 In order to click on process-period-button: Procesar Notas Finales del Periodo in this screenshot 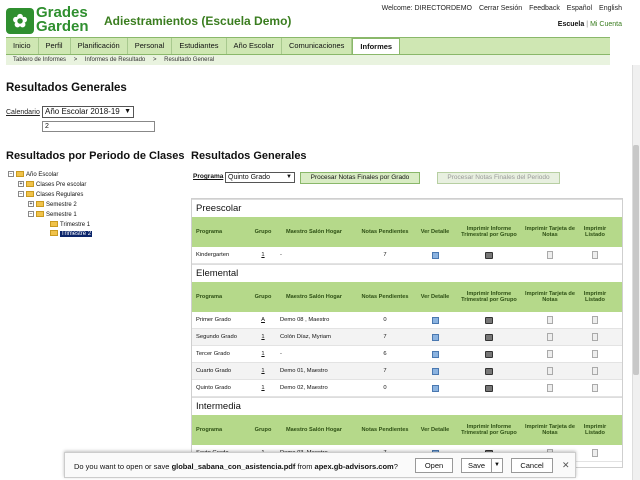, I will do `click(498, 178)`.